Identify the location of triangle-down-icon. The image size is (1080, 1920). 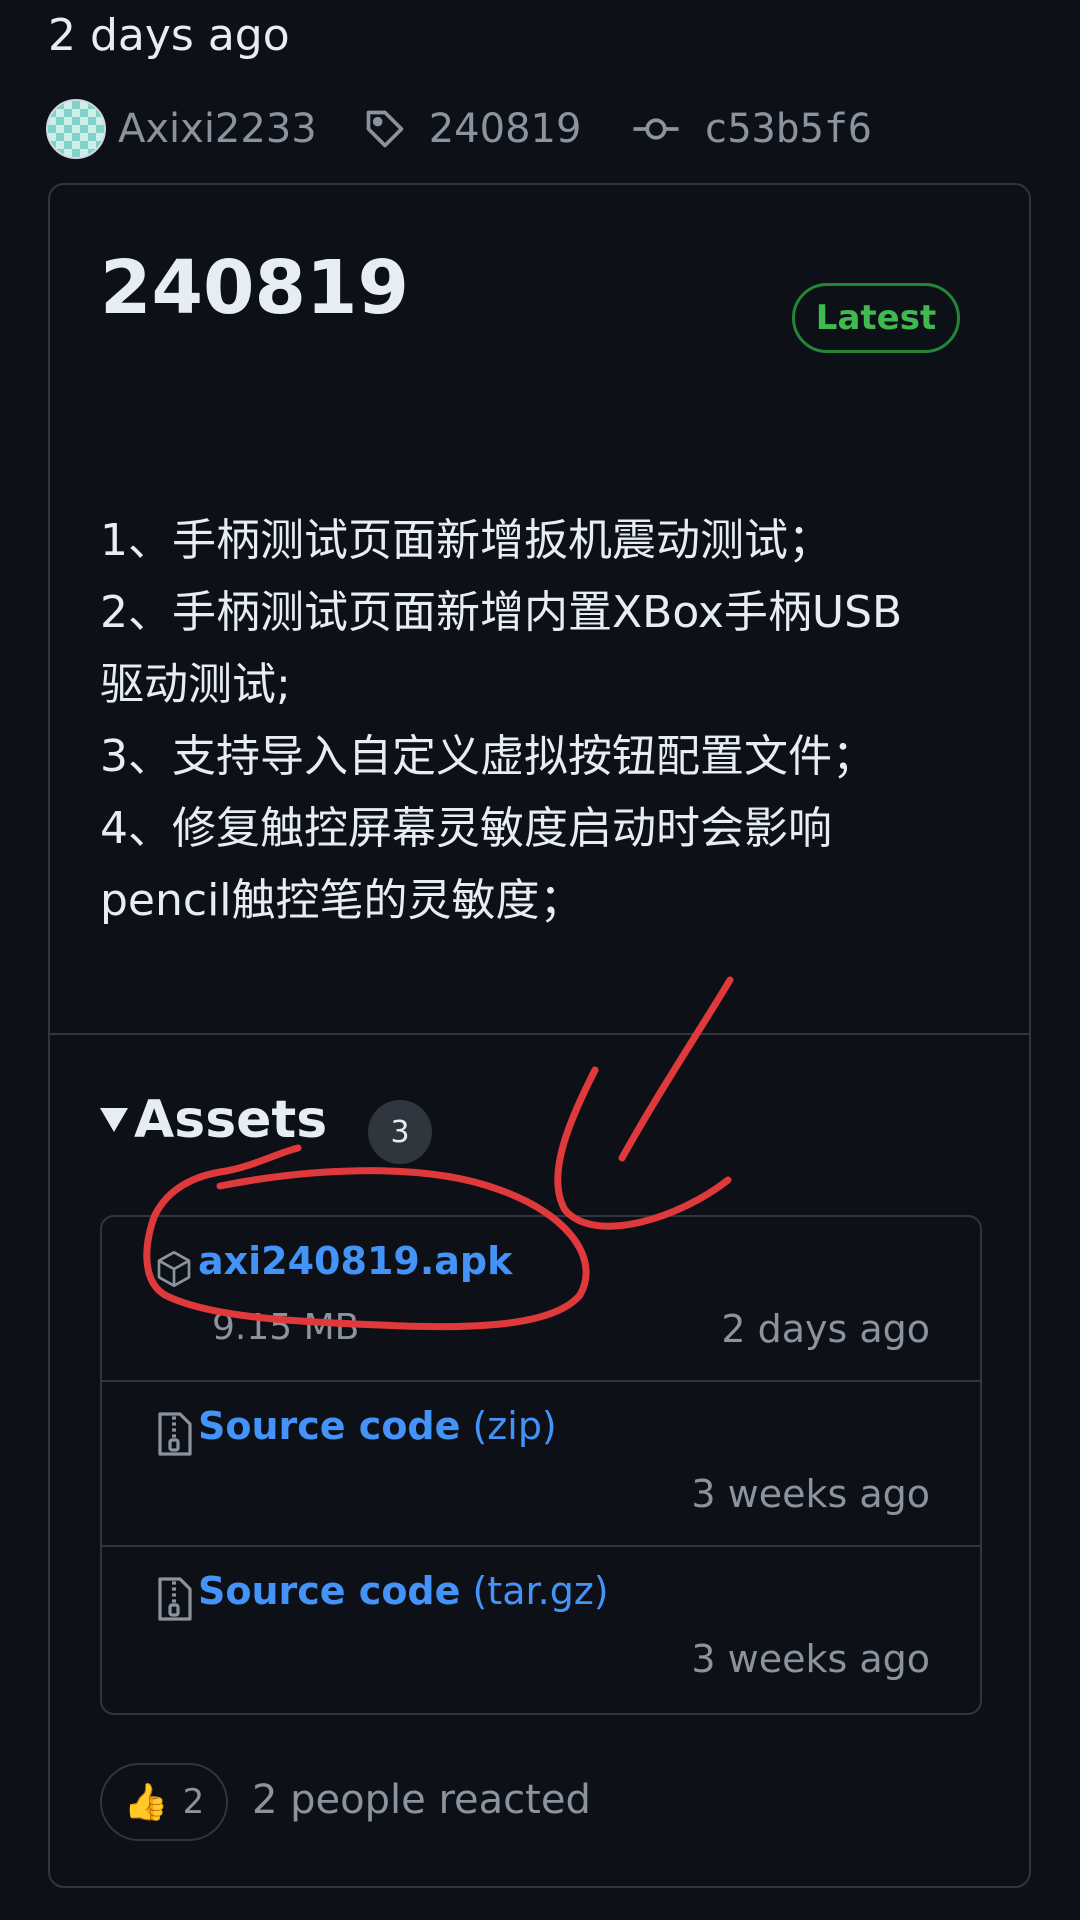
(114, 1120).